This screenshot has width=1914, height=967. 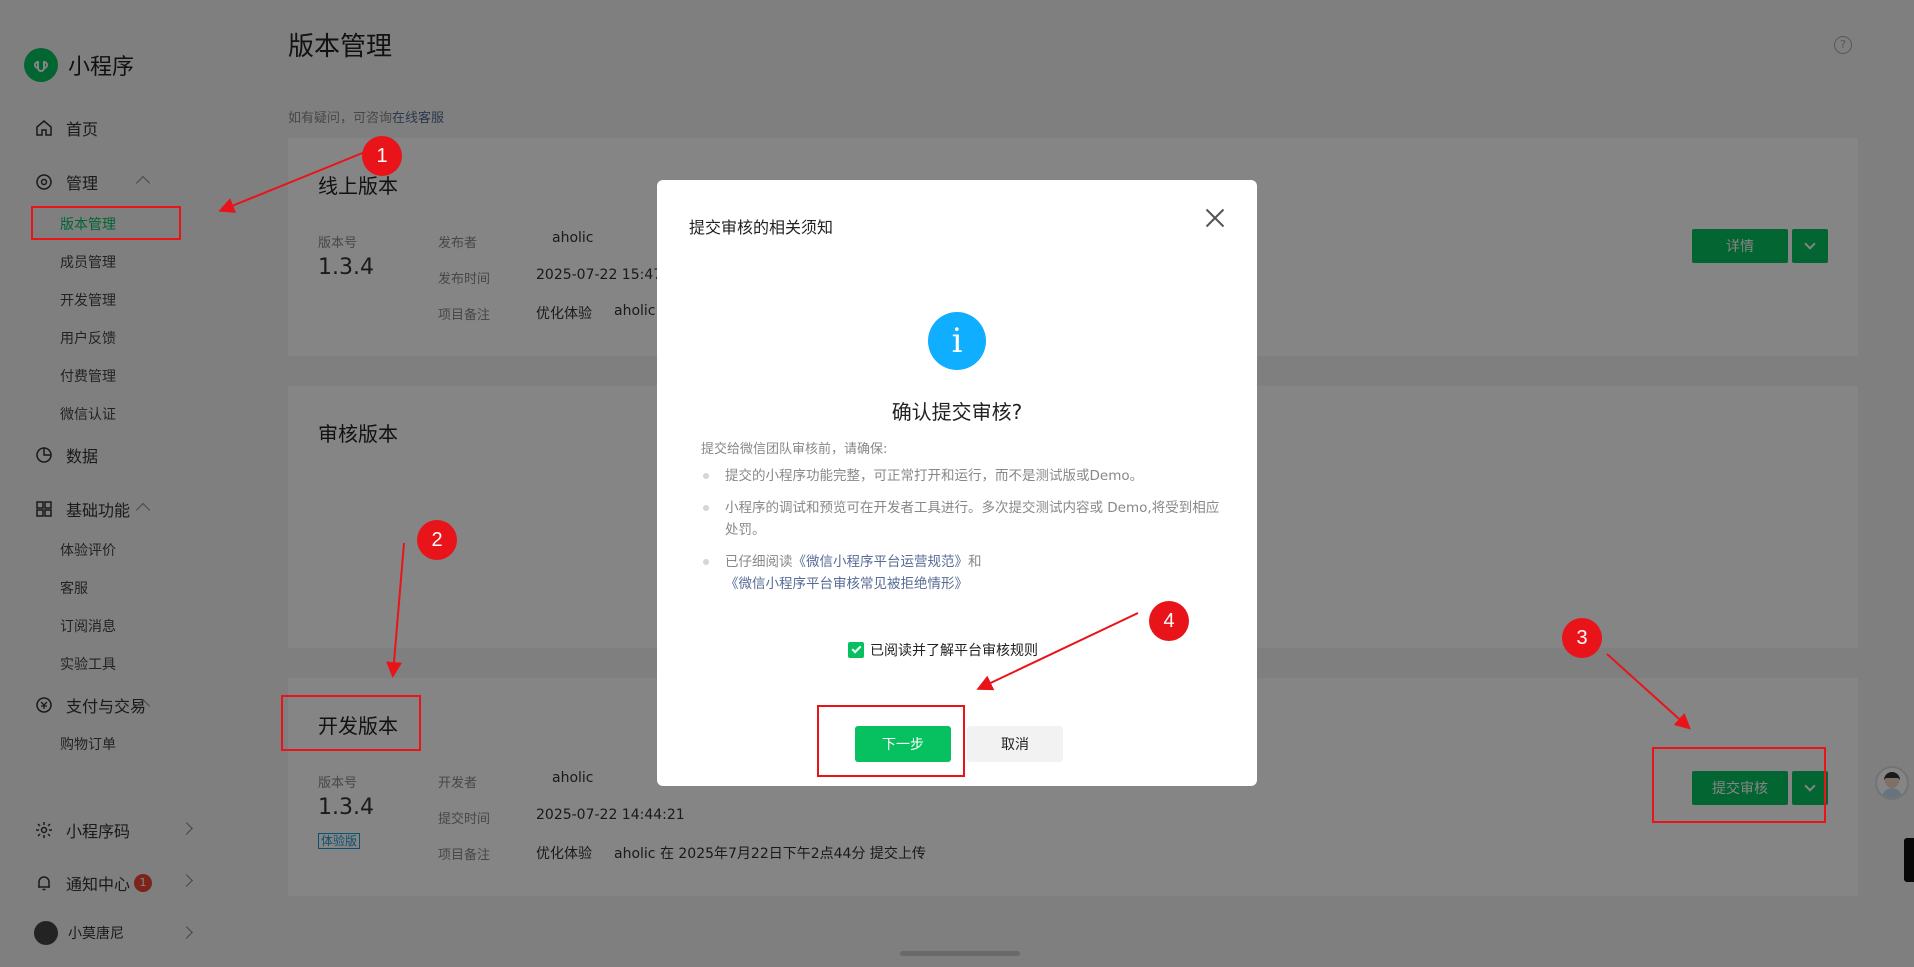 I want to click on annotation-box-version-manage, so click(x=106, y=223).